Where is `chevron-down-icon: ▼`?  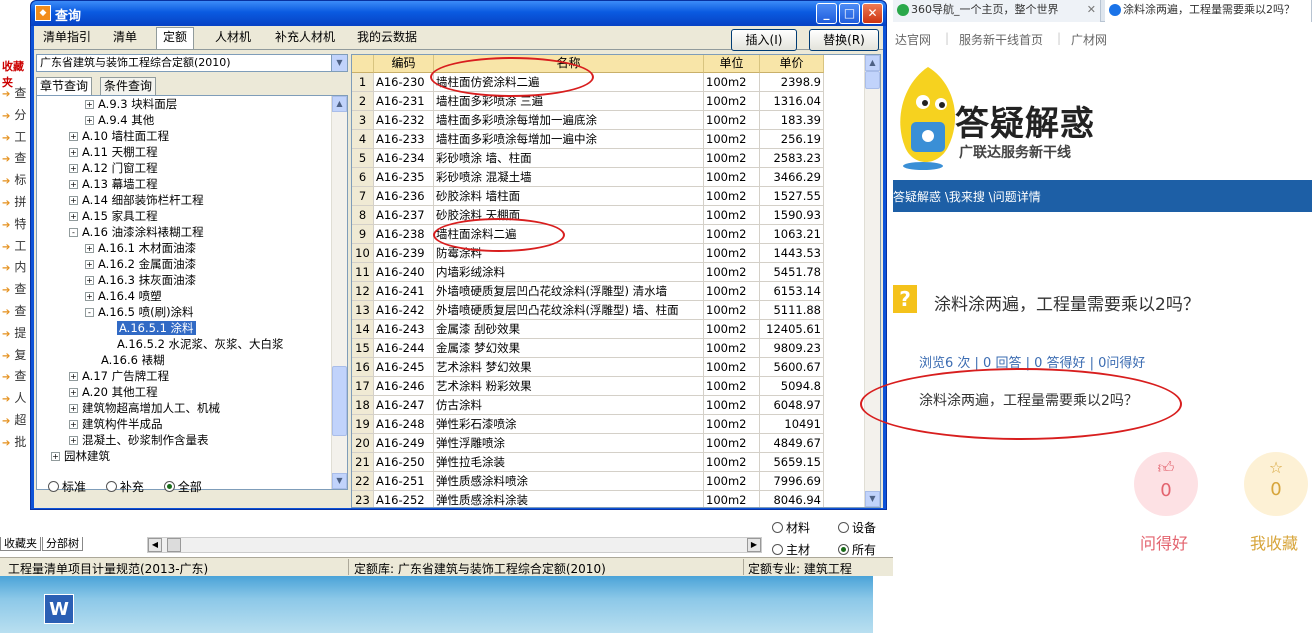
chevron-down-icon: ▼ is located at coordinates (339, 63).